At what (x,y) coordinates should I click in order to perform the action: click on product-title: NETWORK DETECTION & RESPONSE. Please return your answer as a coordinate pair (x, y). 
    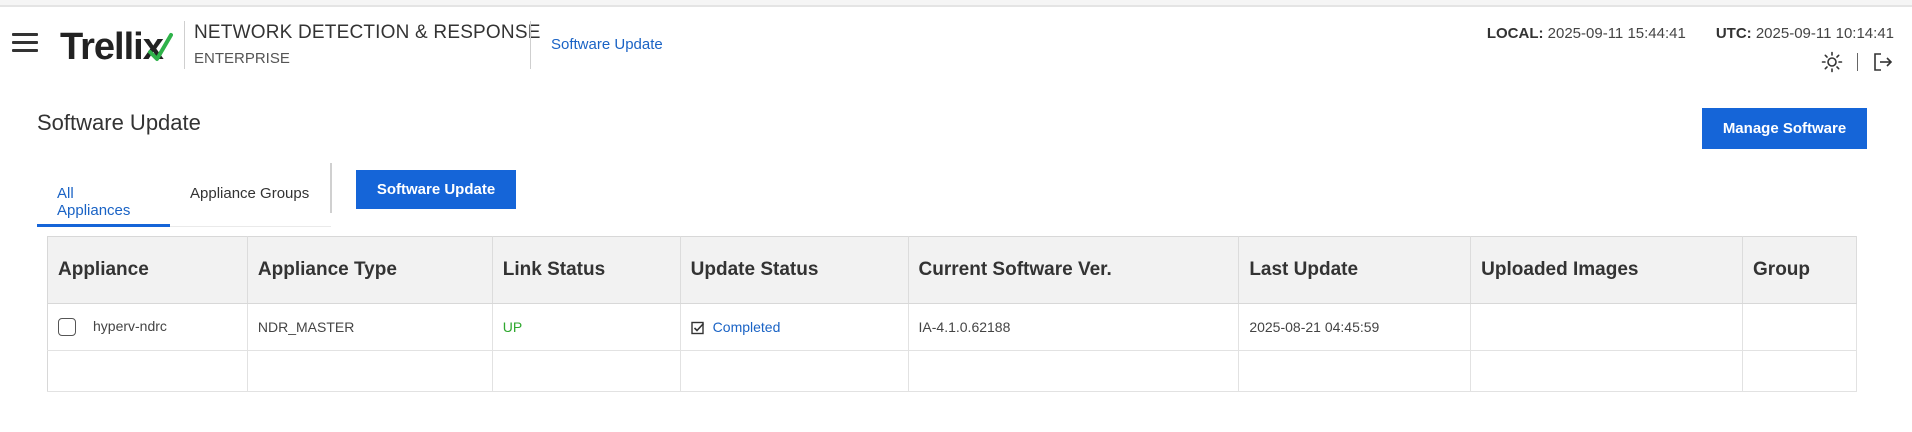
    Looking at the image, I should click on (367, 32).